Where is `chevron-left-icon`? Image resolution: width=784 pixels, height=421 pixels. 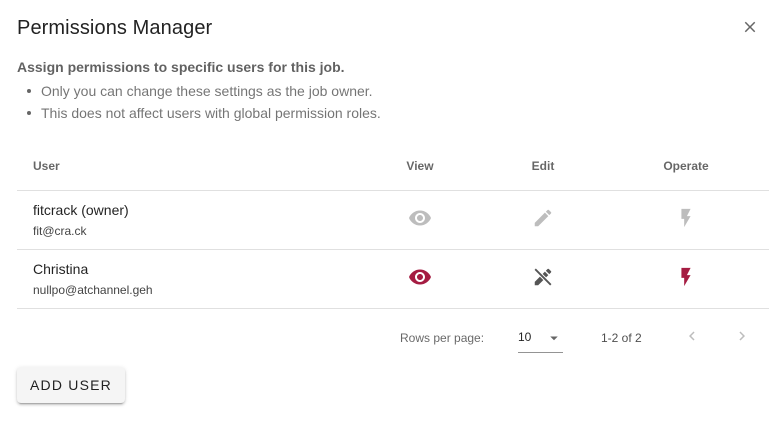 chevron-left-icon is located at coordinates (692, 338).